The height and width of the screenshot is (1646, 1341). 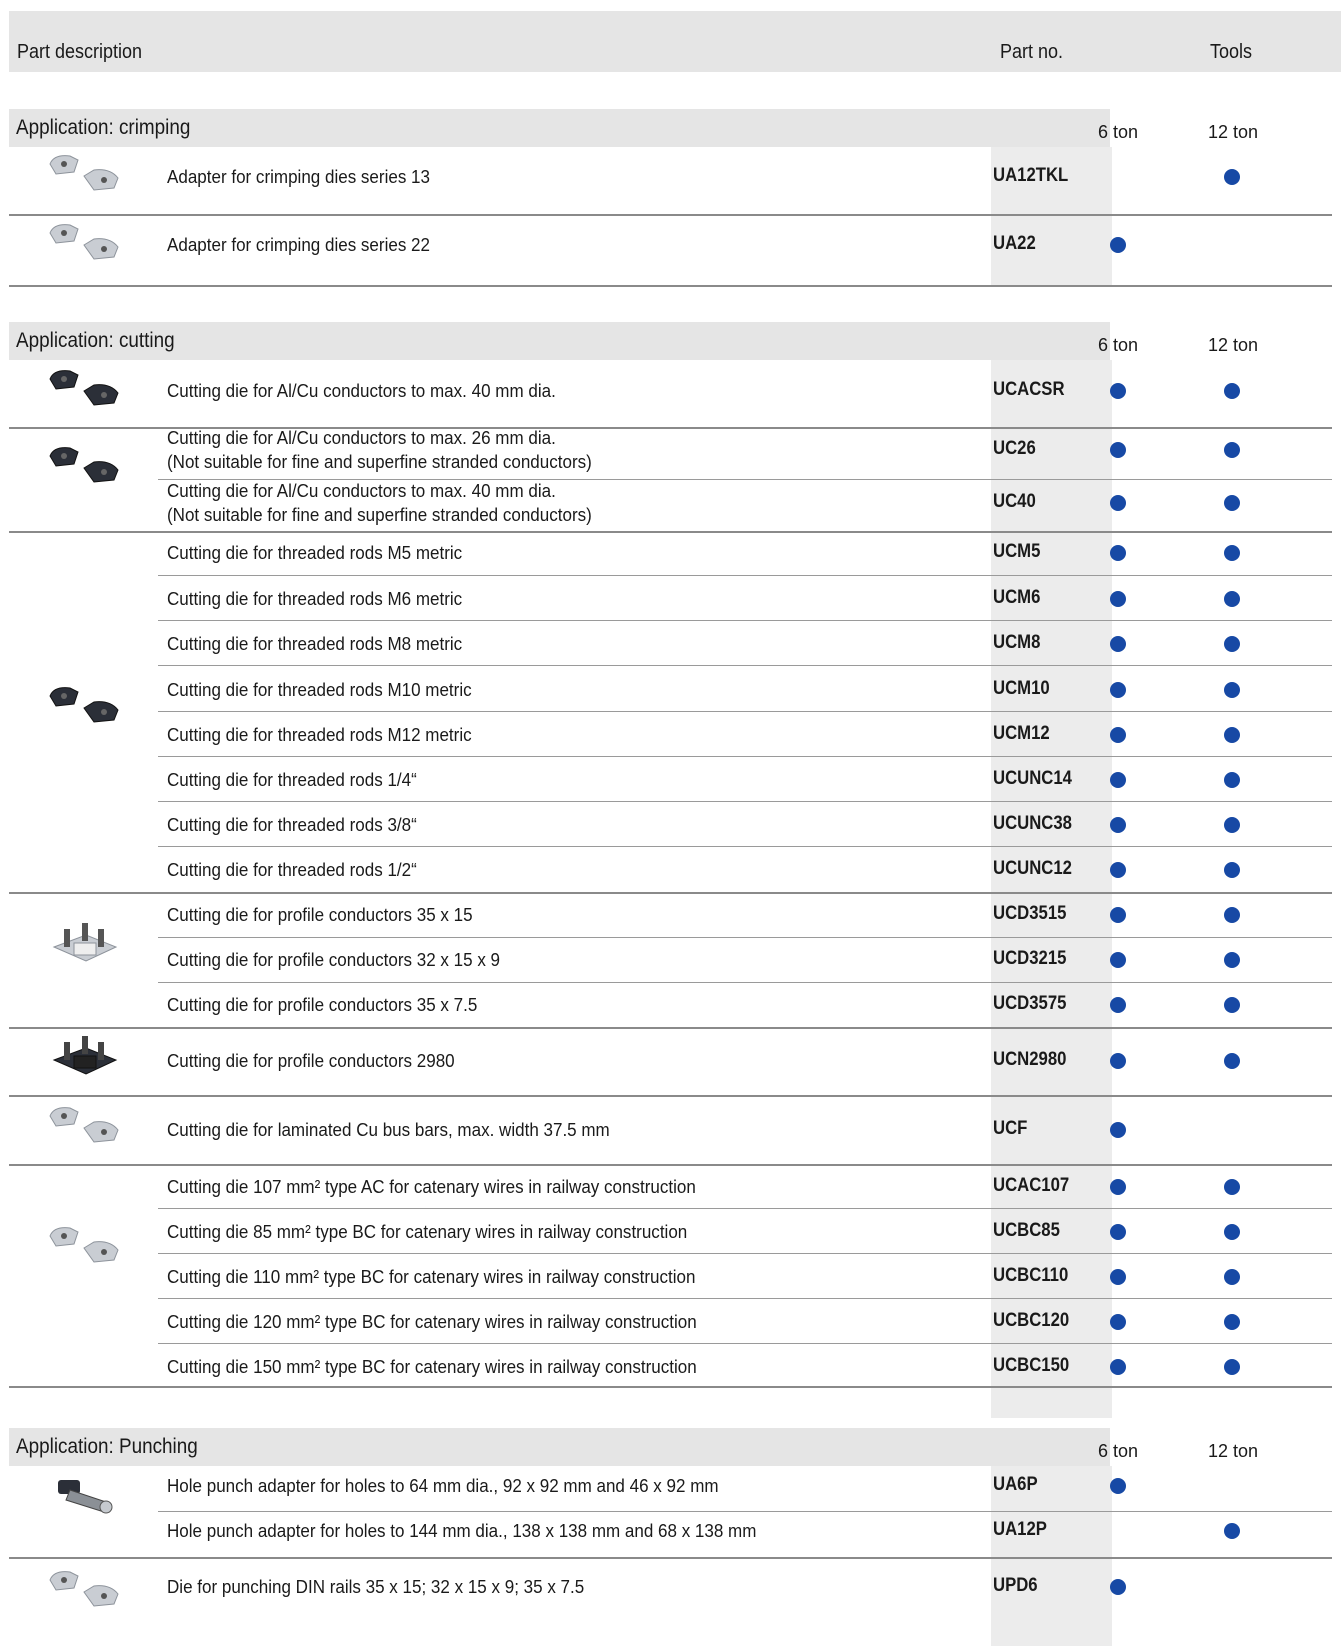 I want to click on bus-bar-die-icon, so click(x=85, y=1124).